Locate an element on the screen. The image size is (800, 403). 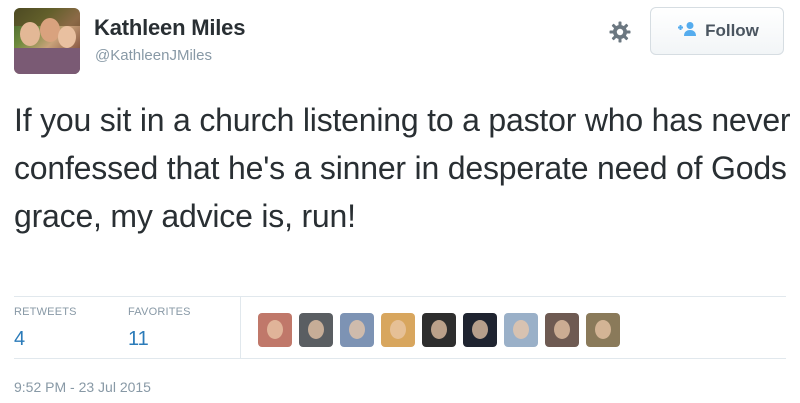
favorites-stat: FAVORITES 11 is located at coordinates (159, 328).